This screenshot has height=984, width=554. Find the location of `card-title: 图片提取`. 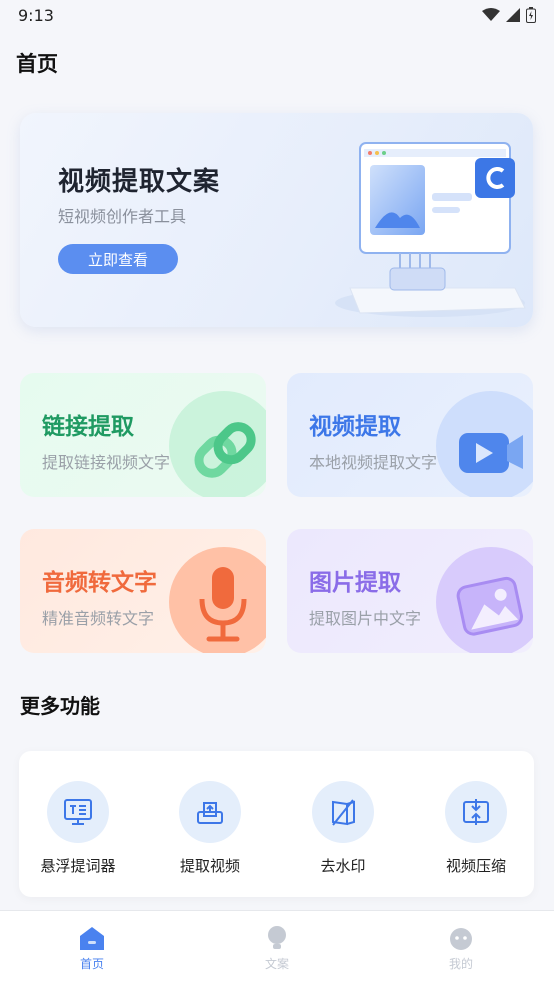

card-title: 图片提取 is located at coordinates (355, 583).